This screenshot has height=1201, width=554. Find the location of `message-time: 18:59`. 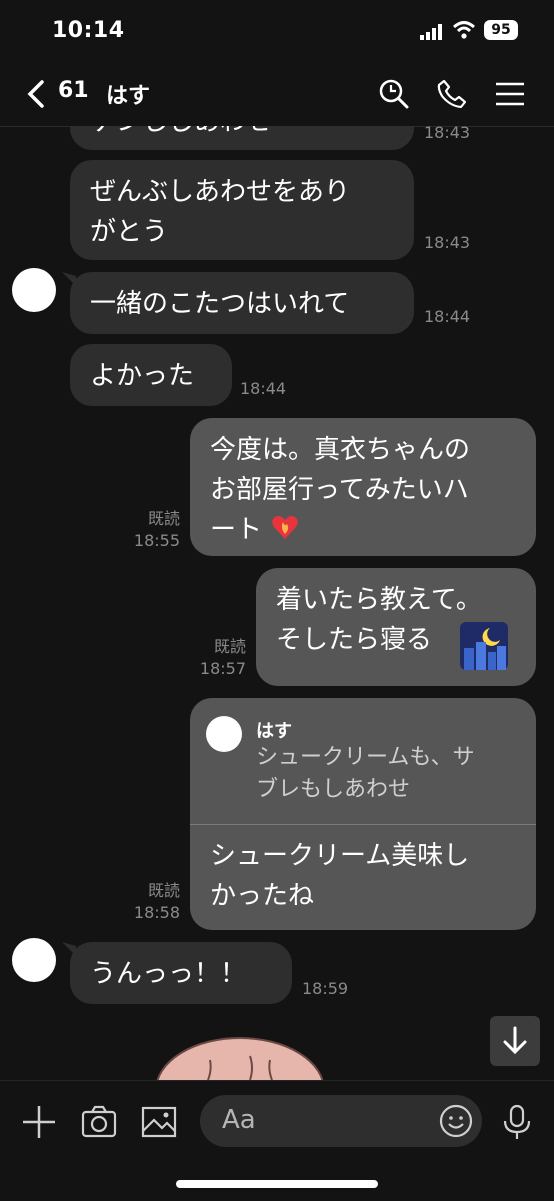

message-time: 18:59 is located at coordinates (325, 988).